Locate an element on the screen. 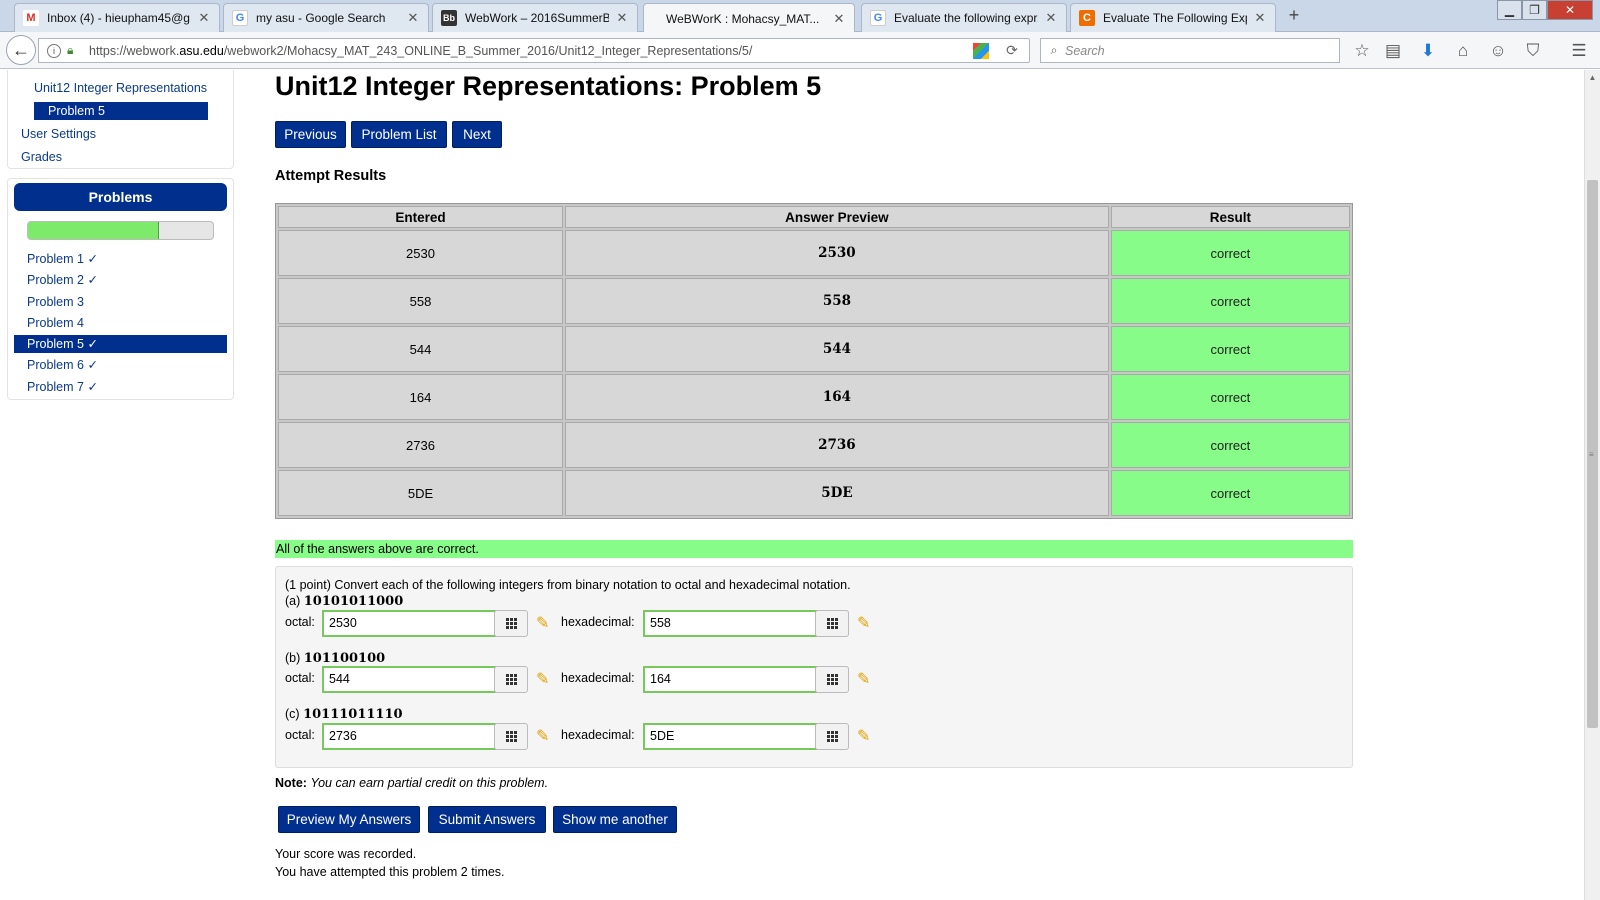  part-a-octal-input: 2530 is located at coordinates (409, 623).